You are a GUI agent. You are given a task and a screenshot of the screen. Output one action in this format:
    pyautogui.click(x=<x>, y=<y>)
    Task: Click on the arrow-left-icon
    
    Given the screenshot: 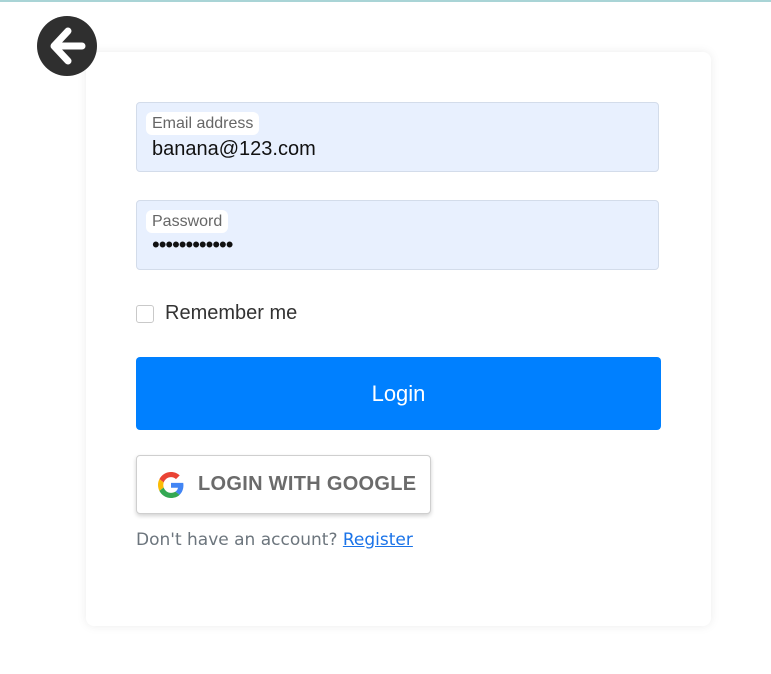 What is the action you would take?
    pyautogui.click(x=68, y=46)
    